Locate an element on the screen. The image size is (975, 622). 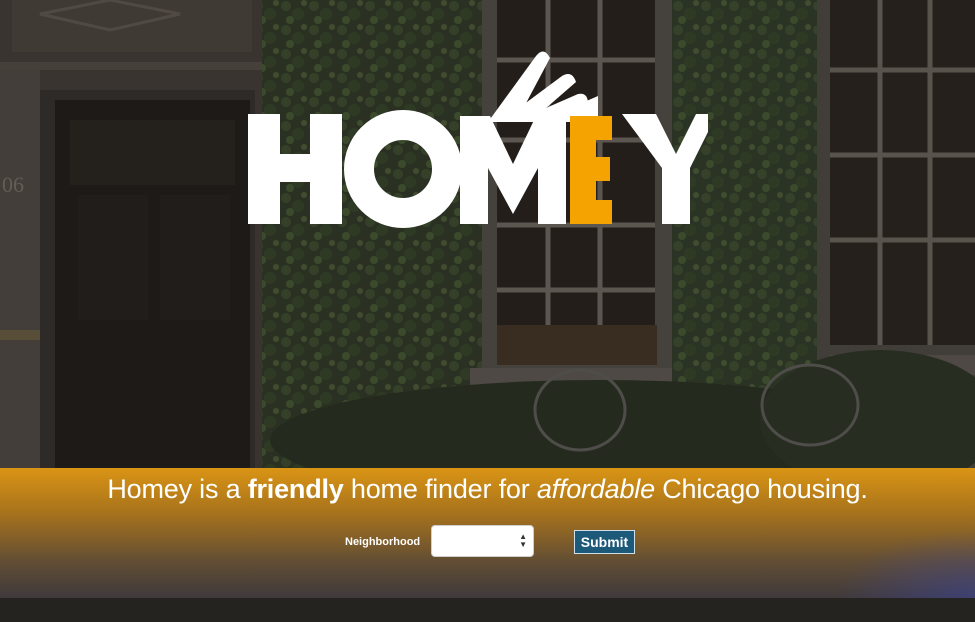
tagline-text-2: home finder for is located at coordinates (440, 489).